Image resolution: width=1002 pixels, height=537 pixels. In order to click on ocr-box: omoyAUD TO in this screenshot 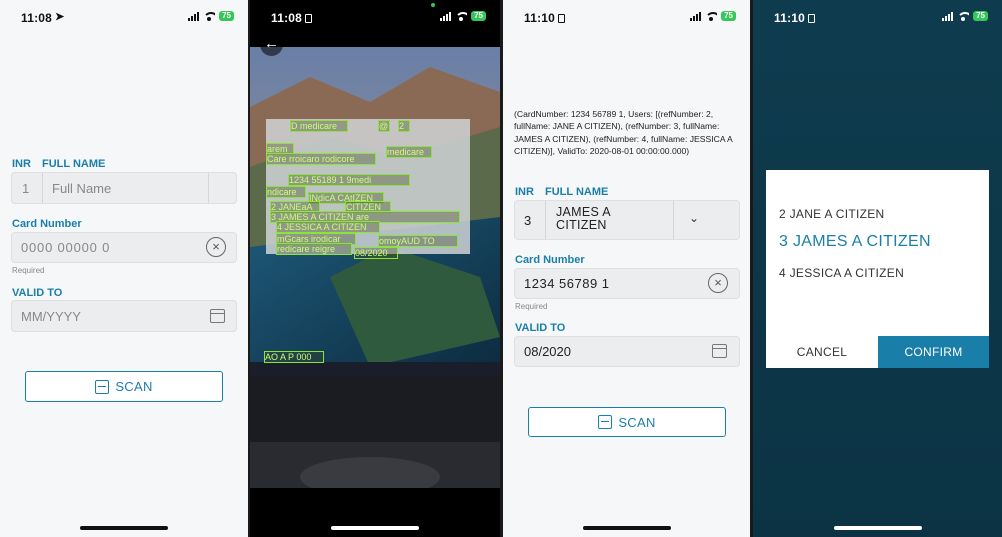, I will do `click(418, 241)`.